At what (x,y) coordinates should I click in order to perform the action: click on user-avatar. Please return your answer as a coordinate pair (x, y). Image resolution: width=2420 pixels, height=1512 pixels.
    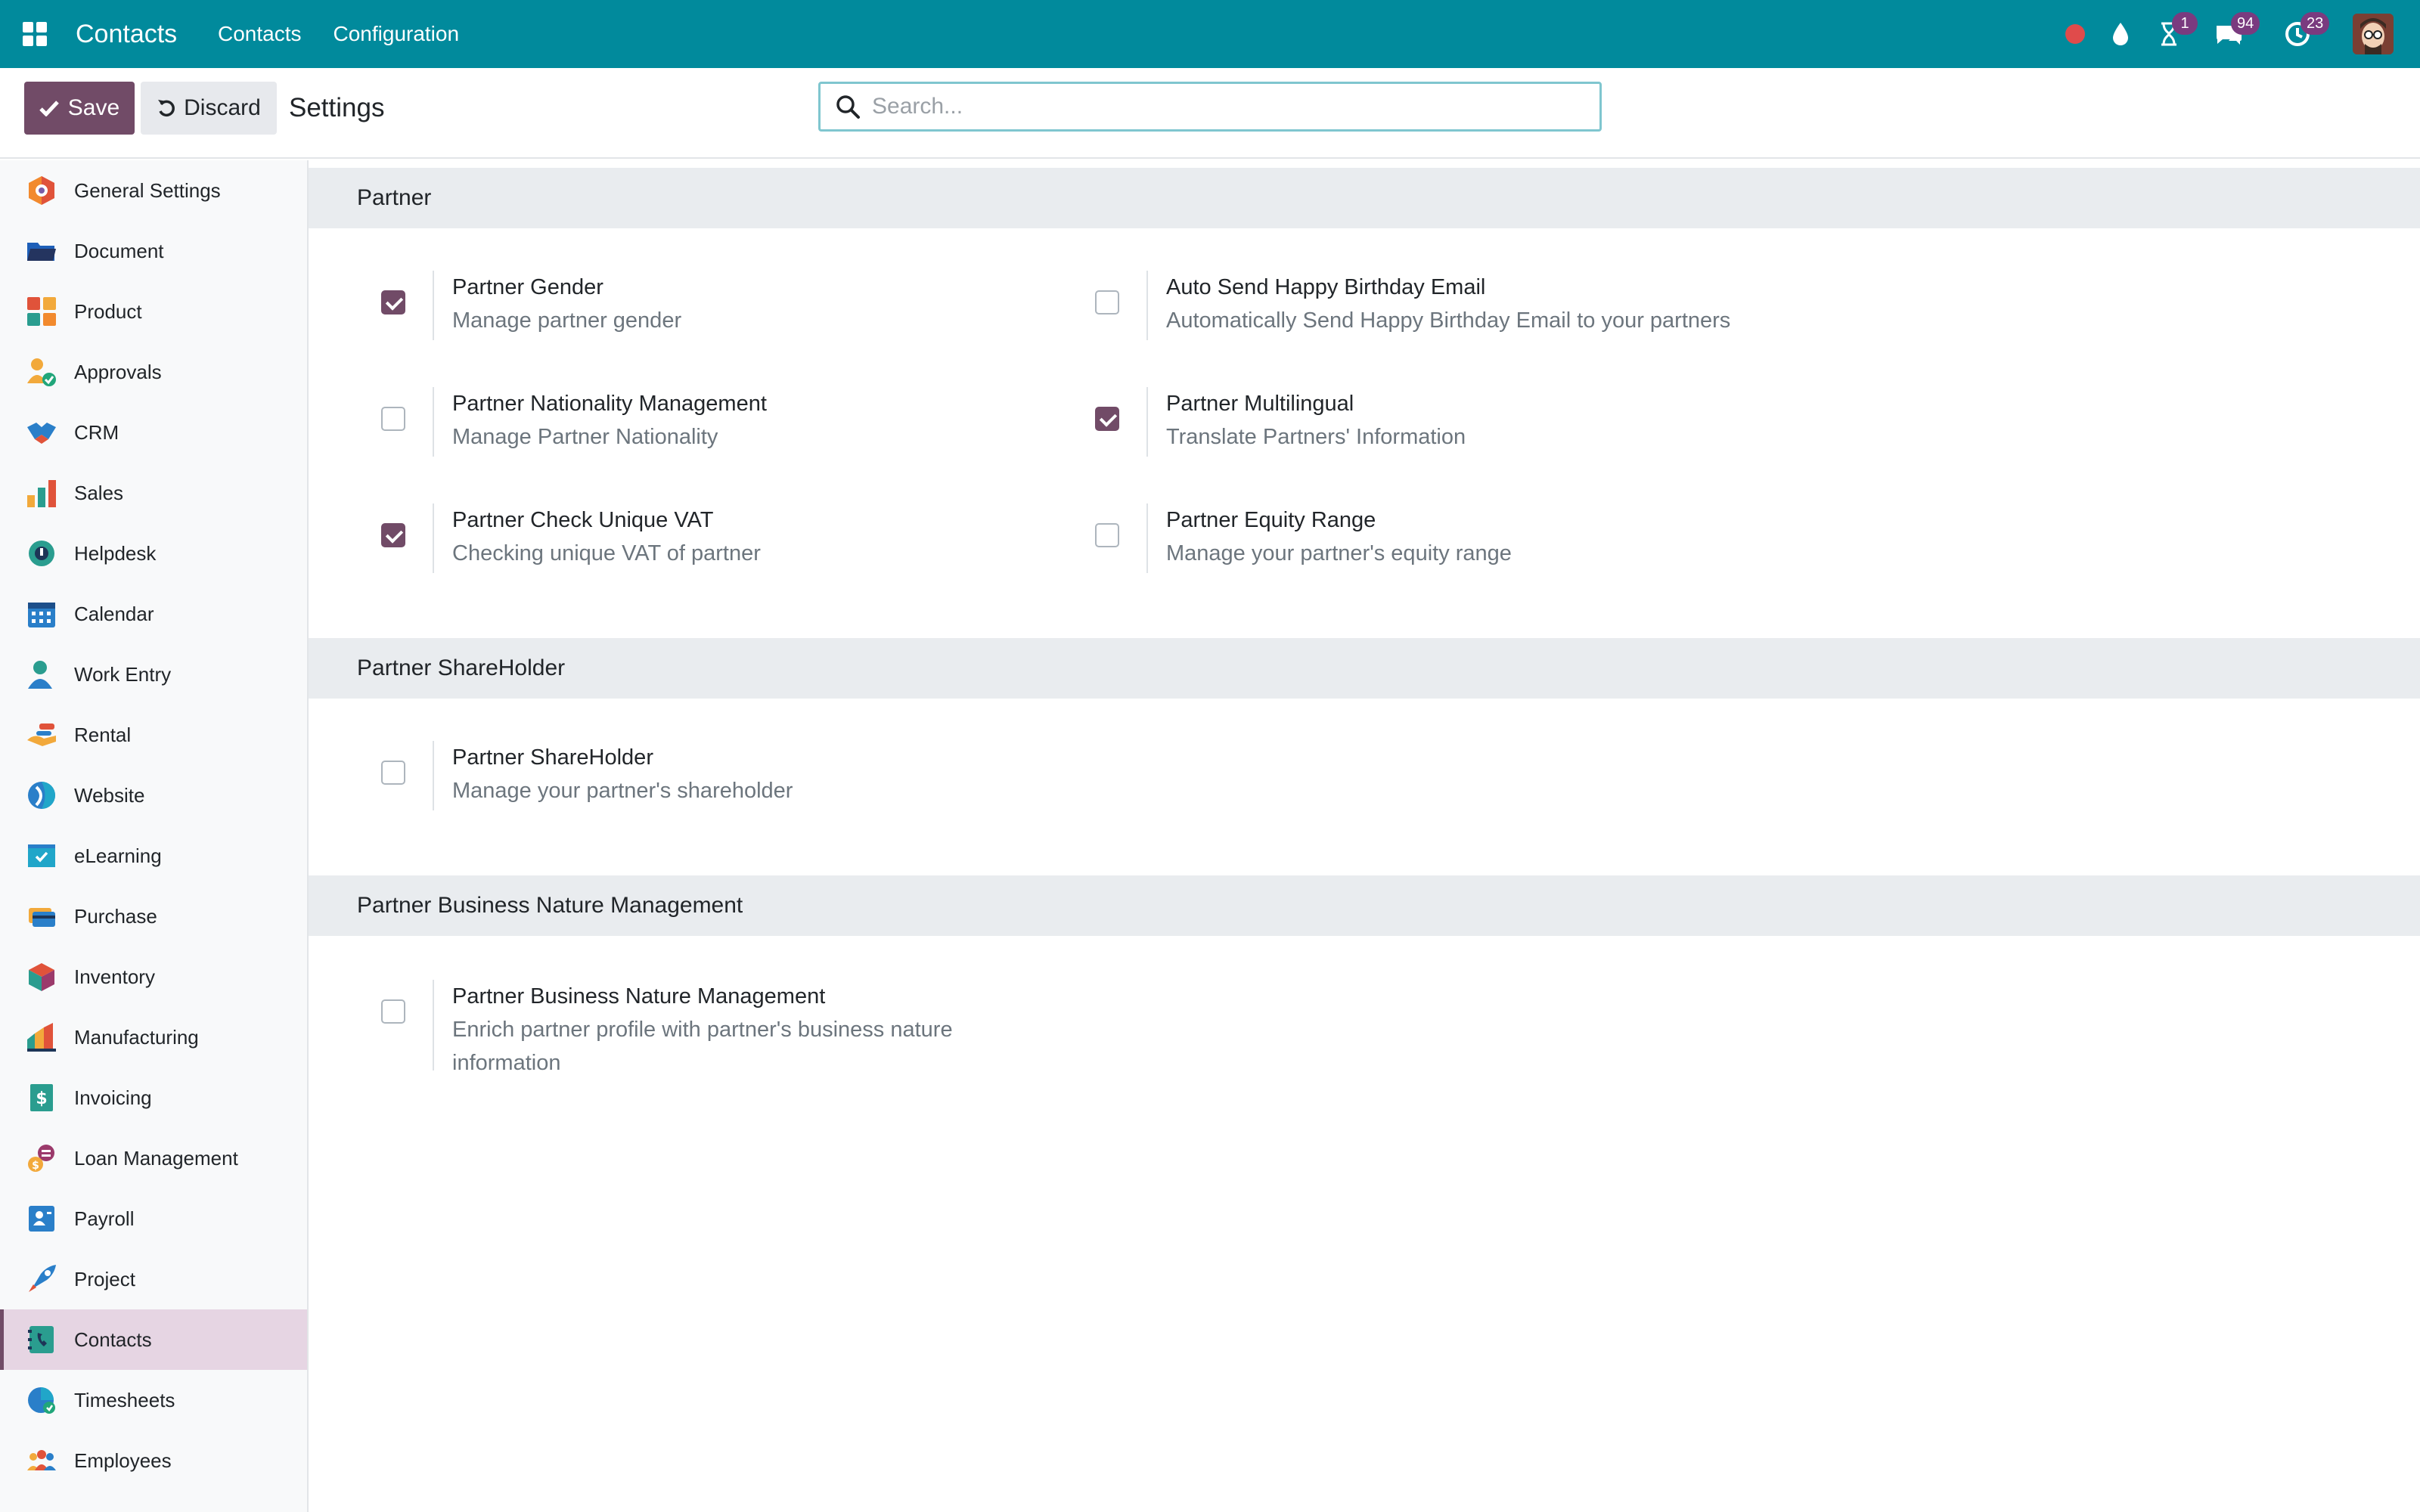
    Looking at the image, I should click on (2373, 34).